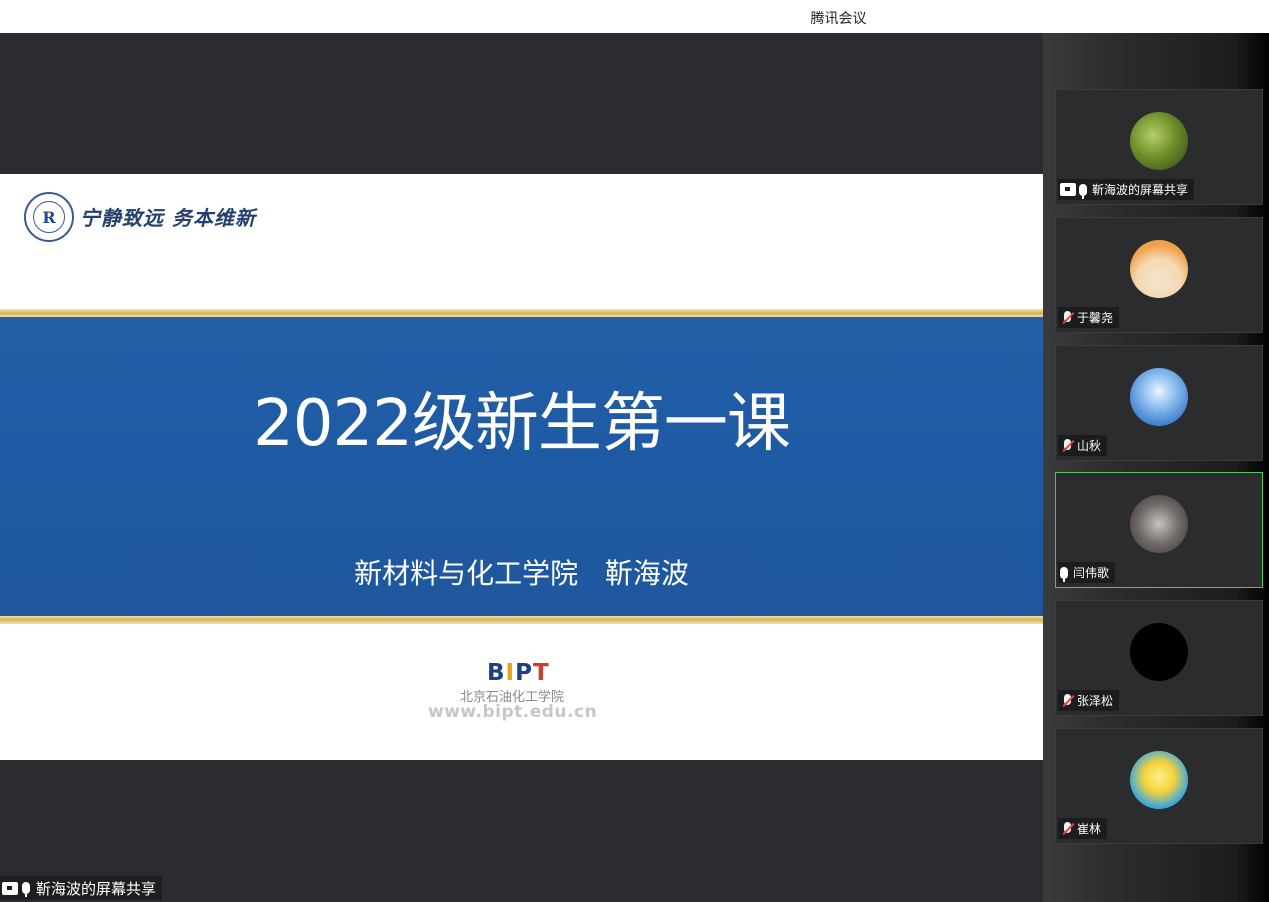 The height and width of the screenshot is (902, 1269). Describe the element at coordinates (1159, 397) in the screenshot. I see `blue-figure-avatar` at that location.